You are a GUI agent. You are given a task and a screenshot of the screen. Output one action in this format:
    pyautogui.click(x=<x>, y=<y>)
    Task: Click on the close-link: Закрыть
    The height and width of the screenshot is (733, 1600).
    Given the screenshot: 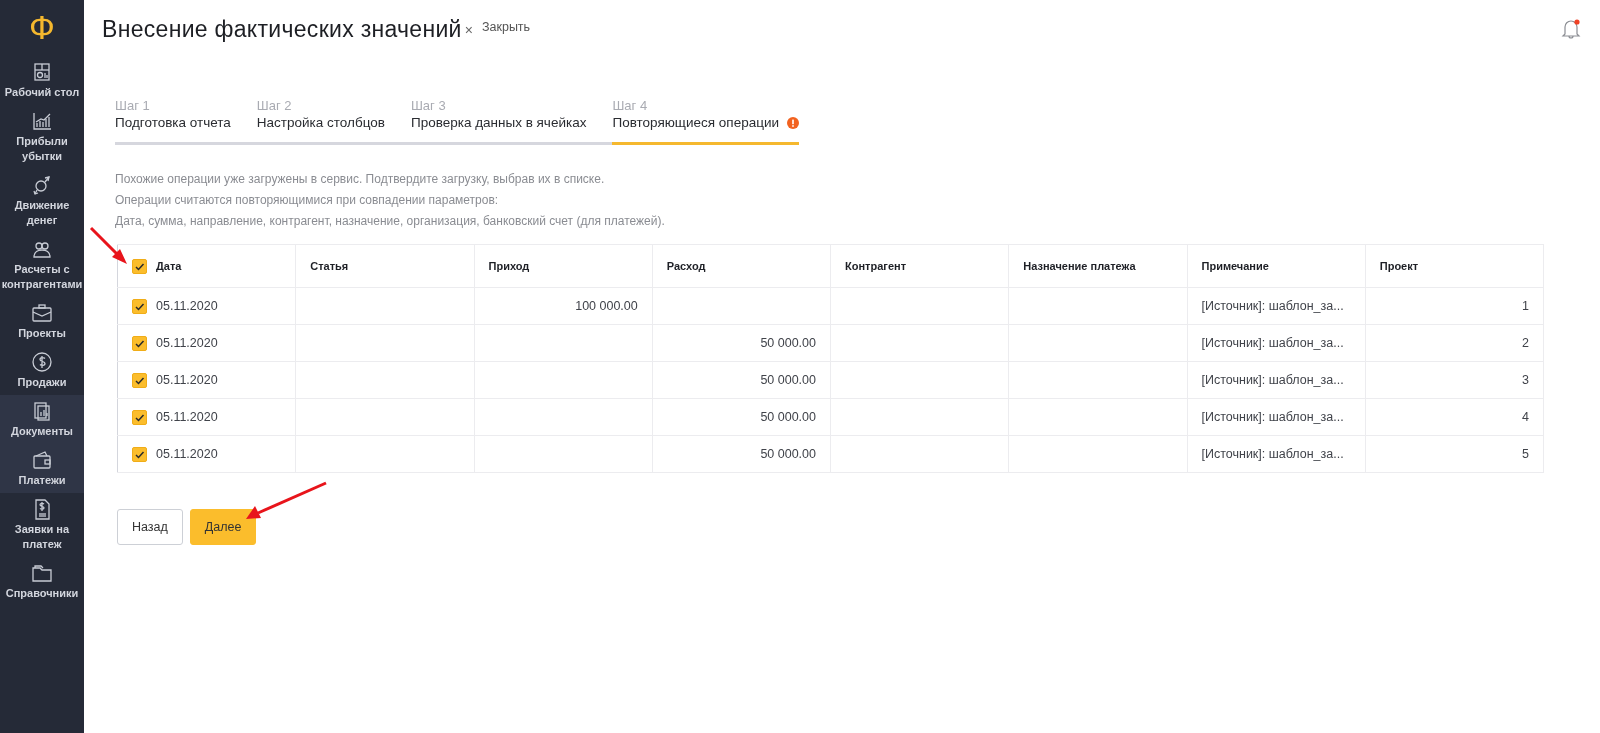 What is the action you would take?
    pyautogui.click(x=506, y=27)
    